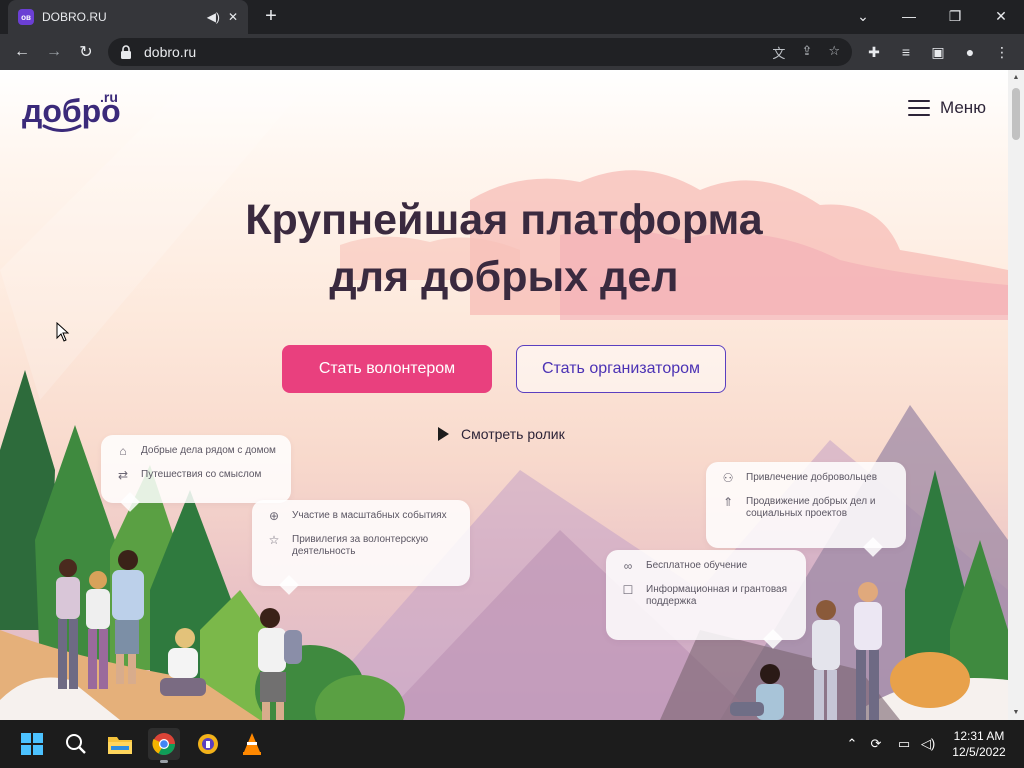 This screenshot has width=1024, height=768. I want to click on bookmark-star-icon: ☆, so click(834, 52).